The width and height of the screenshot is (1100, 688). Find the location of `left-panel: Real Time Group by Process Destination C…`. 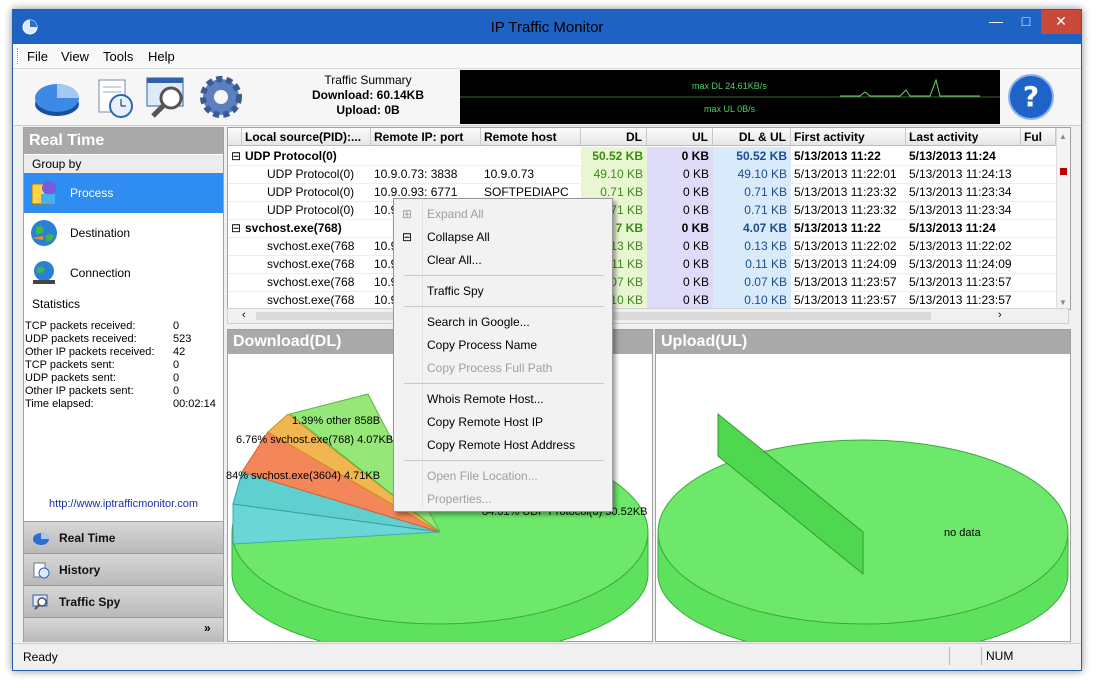

left-panel: Real Time Group by Process Destination C… is located at coordinates (123, 384).